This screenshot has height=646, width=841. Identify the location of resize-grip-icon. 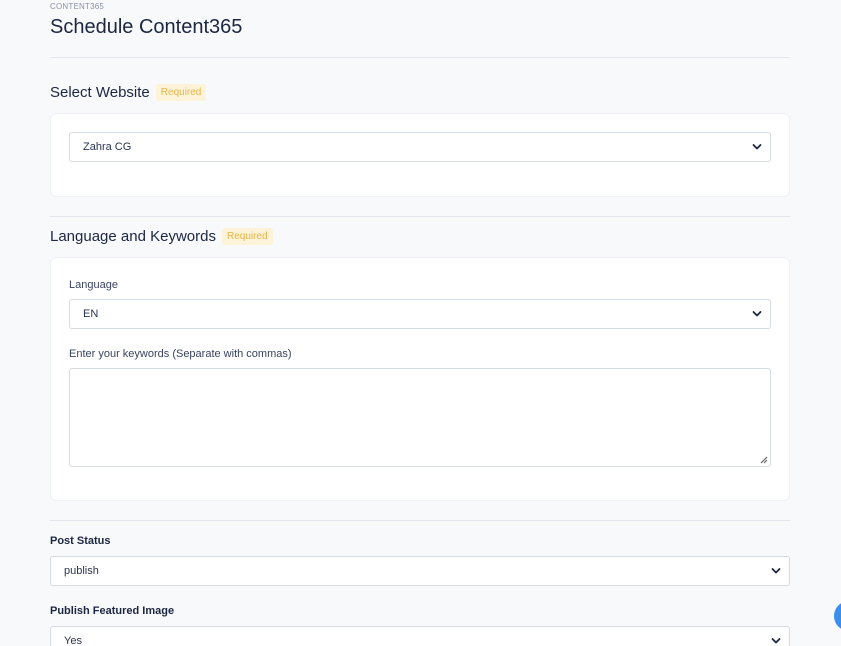
(764, 460).